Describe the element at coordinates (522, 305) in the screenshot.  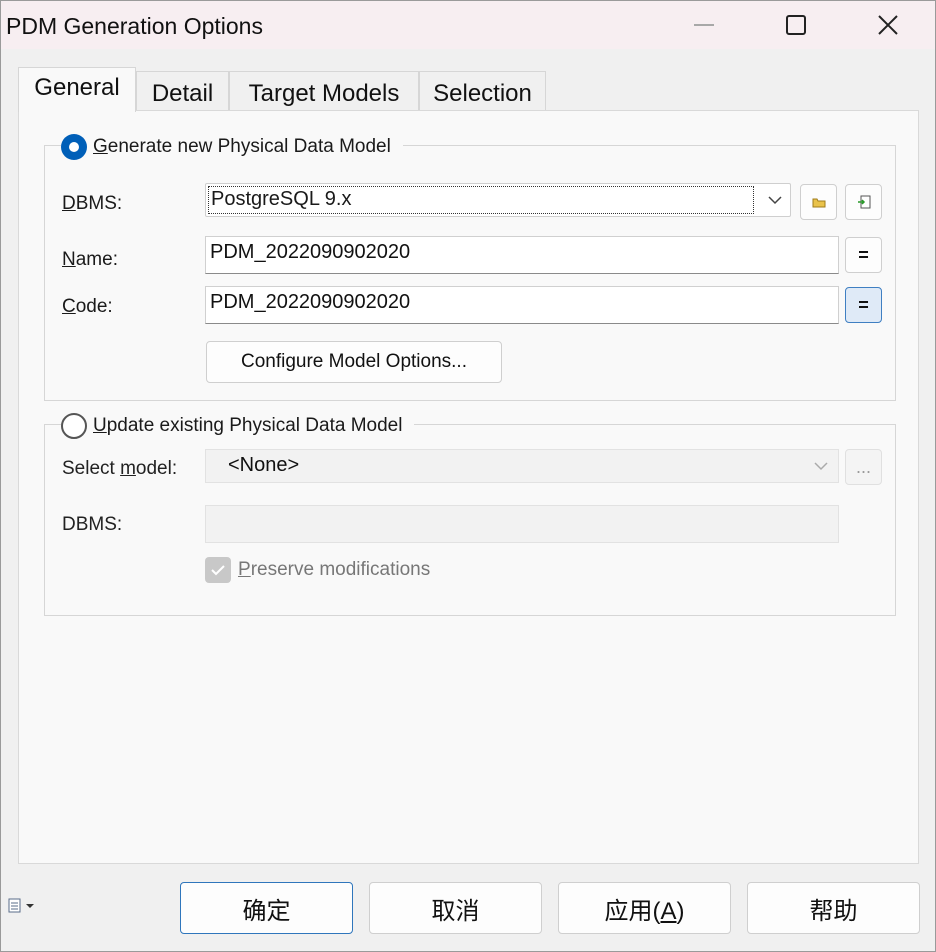
I see `code-field: PDM_2022090902020` at that location.